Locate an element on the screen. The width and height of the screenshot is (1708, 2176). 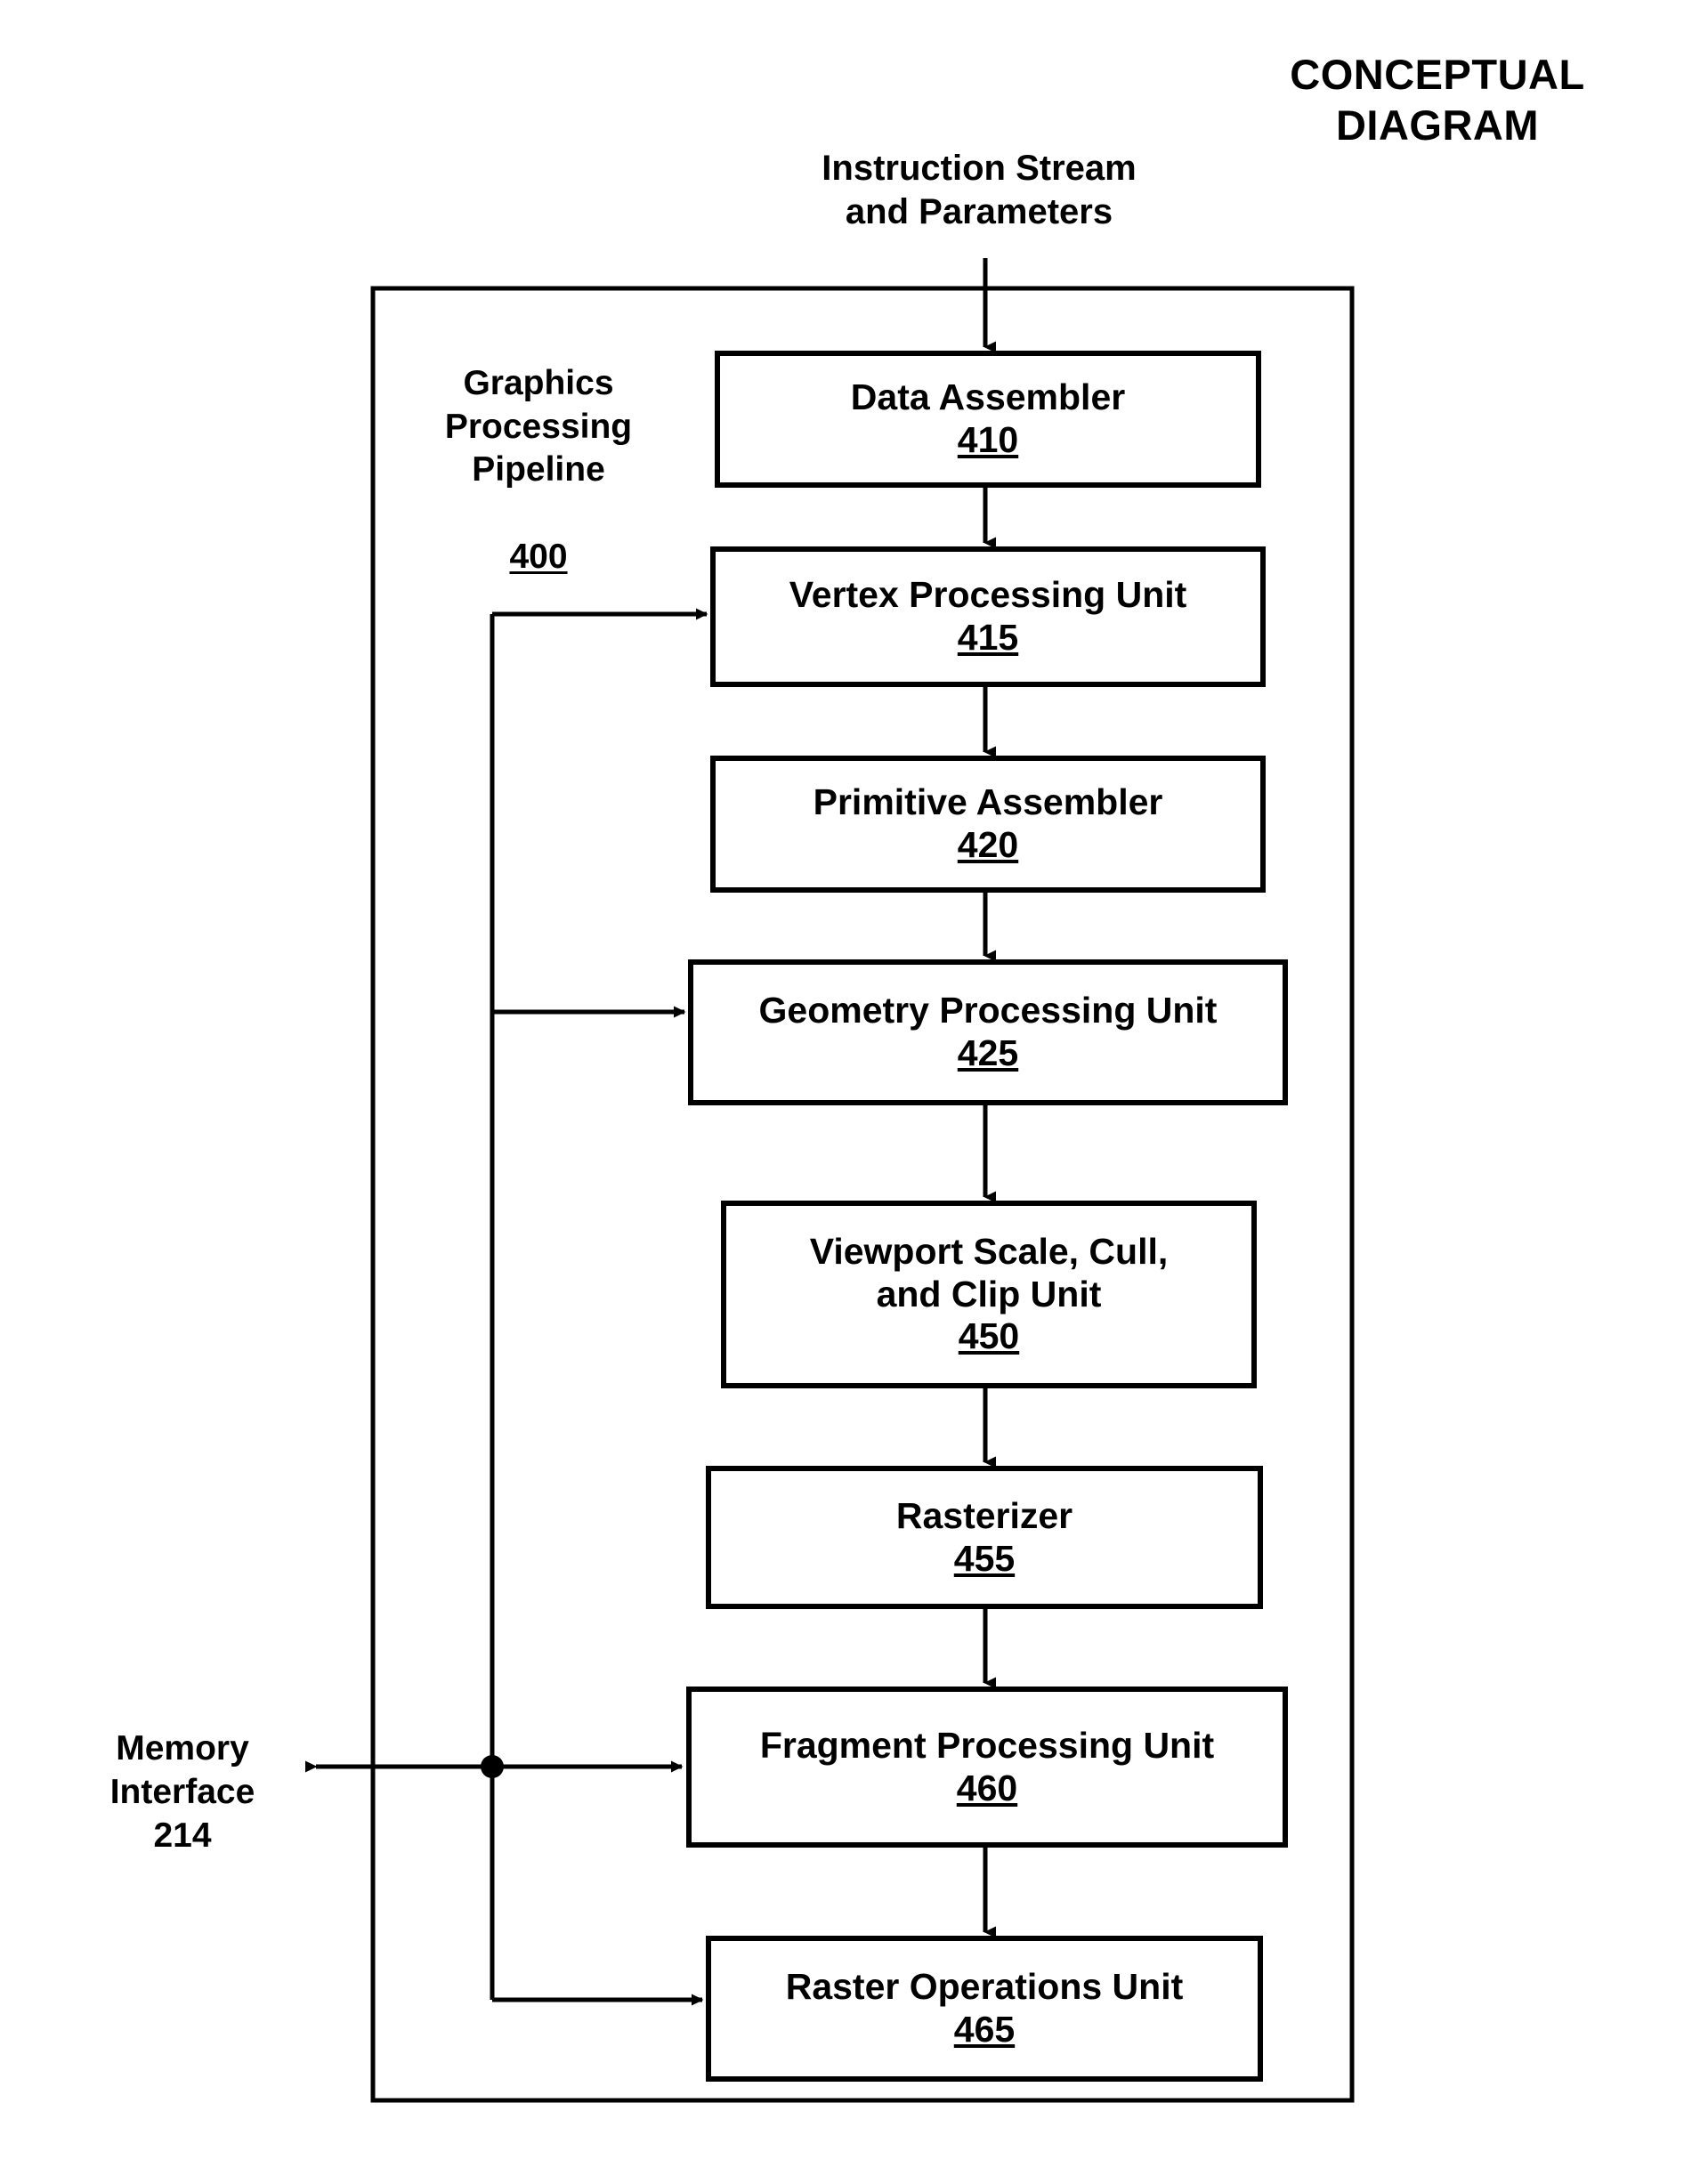
pipeline-container-label: Graphics Processing Pipeline 400 is located at coordinates (539, 449).